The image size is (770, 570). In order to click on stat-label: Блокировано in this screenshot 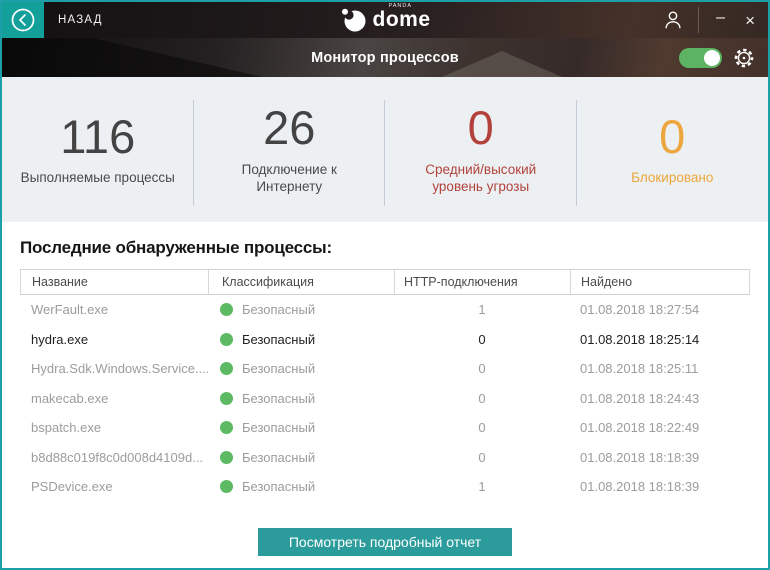, I will do `click(672, 178)`.